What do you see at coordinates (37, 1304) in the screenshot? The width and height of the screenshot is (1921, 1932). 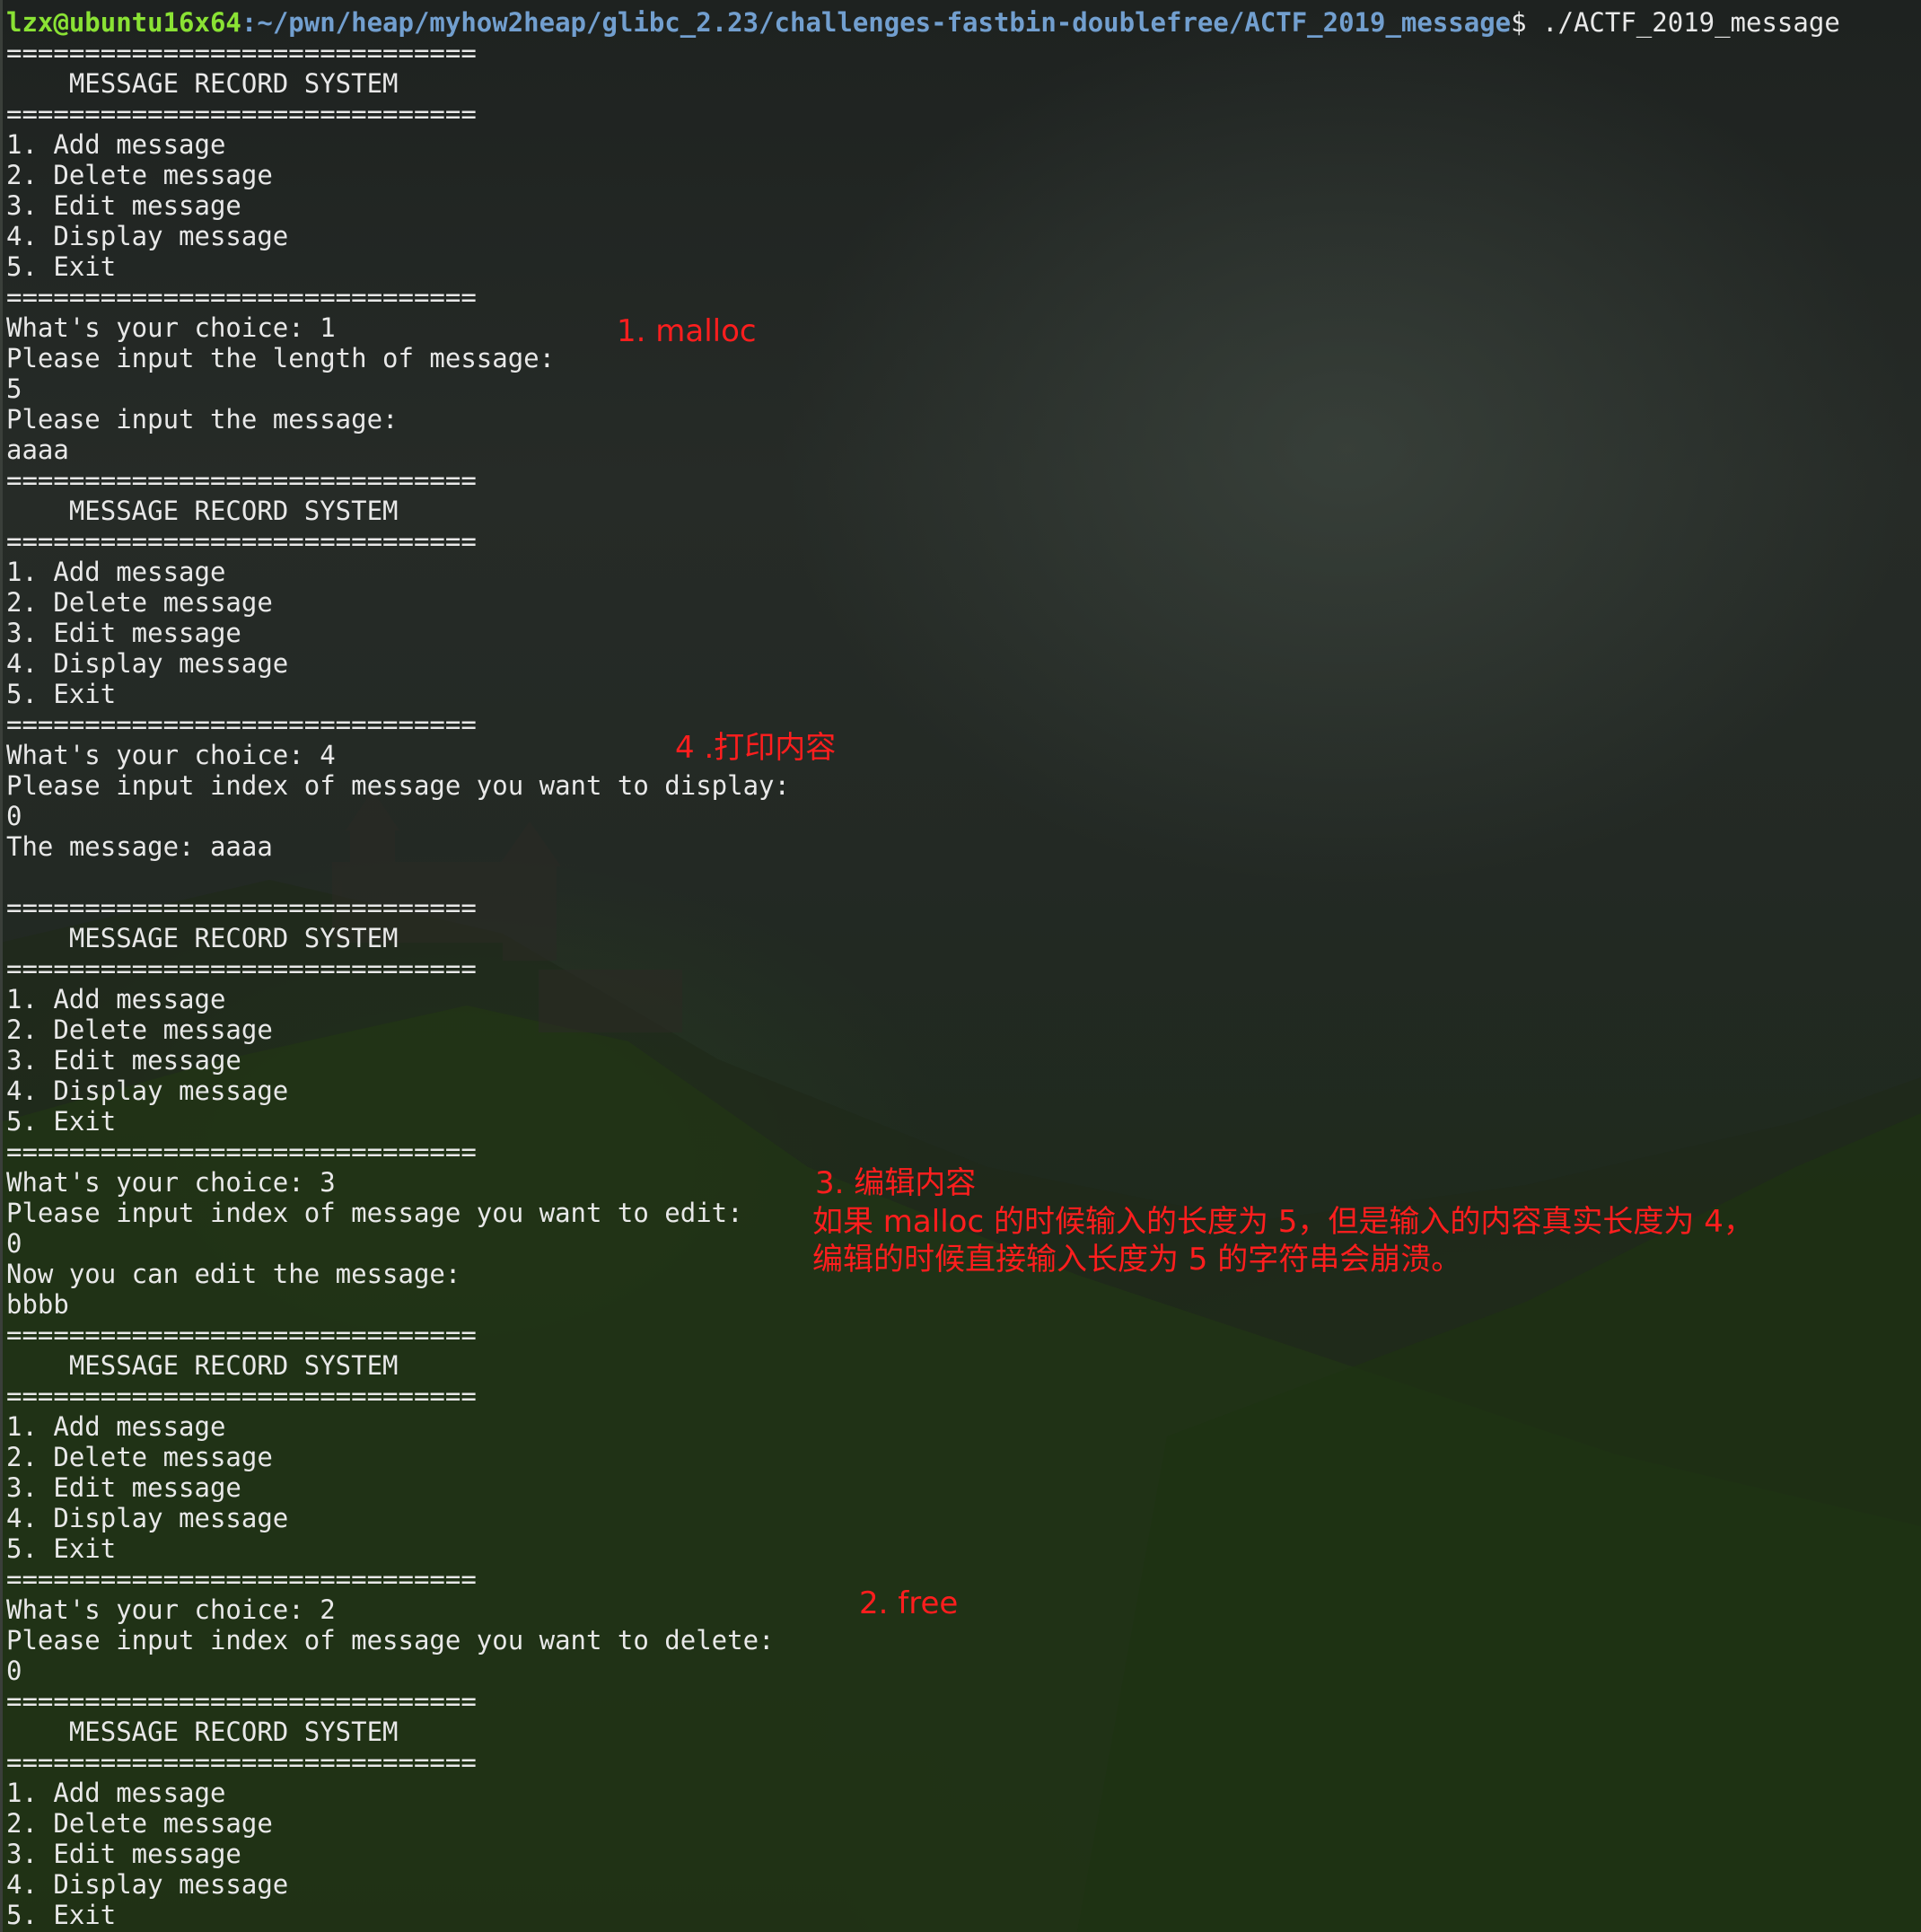 I see `terminal-line: bbbb` at bounding box center [37, 1304].